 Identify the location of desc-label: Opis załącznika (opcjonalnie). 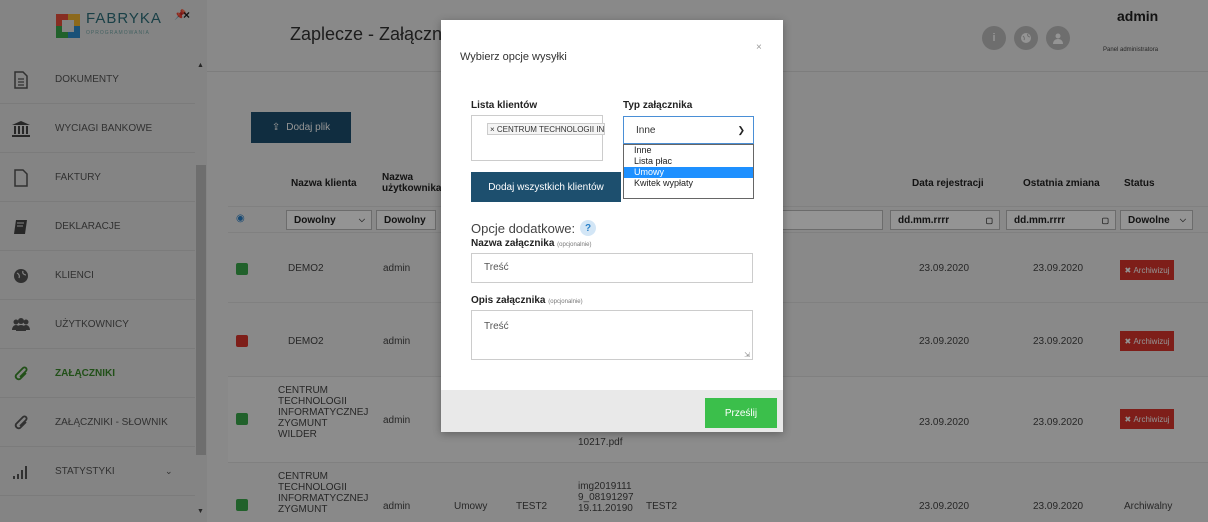
(527, 300).